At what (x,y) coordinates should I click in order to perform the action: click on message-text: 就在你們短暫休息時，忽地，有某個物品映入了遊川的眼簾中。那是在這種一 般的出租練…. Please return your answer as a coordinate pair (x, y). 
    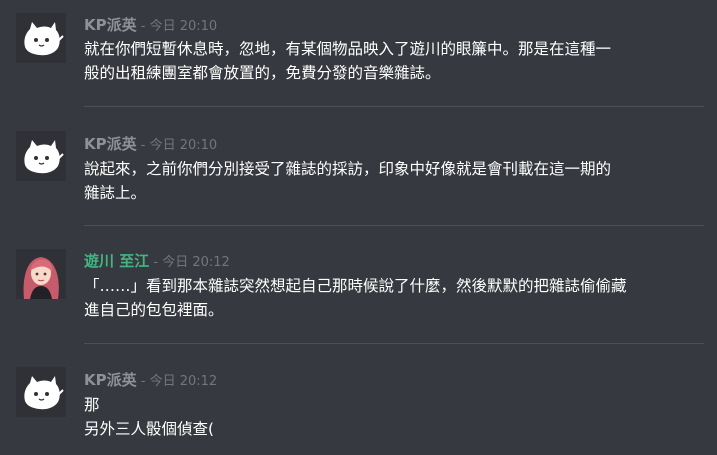
    Looking at the image, I should click on (394, 61).